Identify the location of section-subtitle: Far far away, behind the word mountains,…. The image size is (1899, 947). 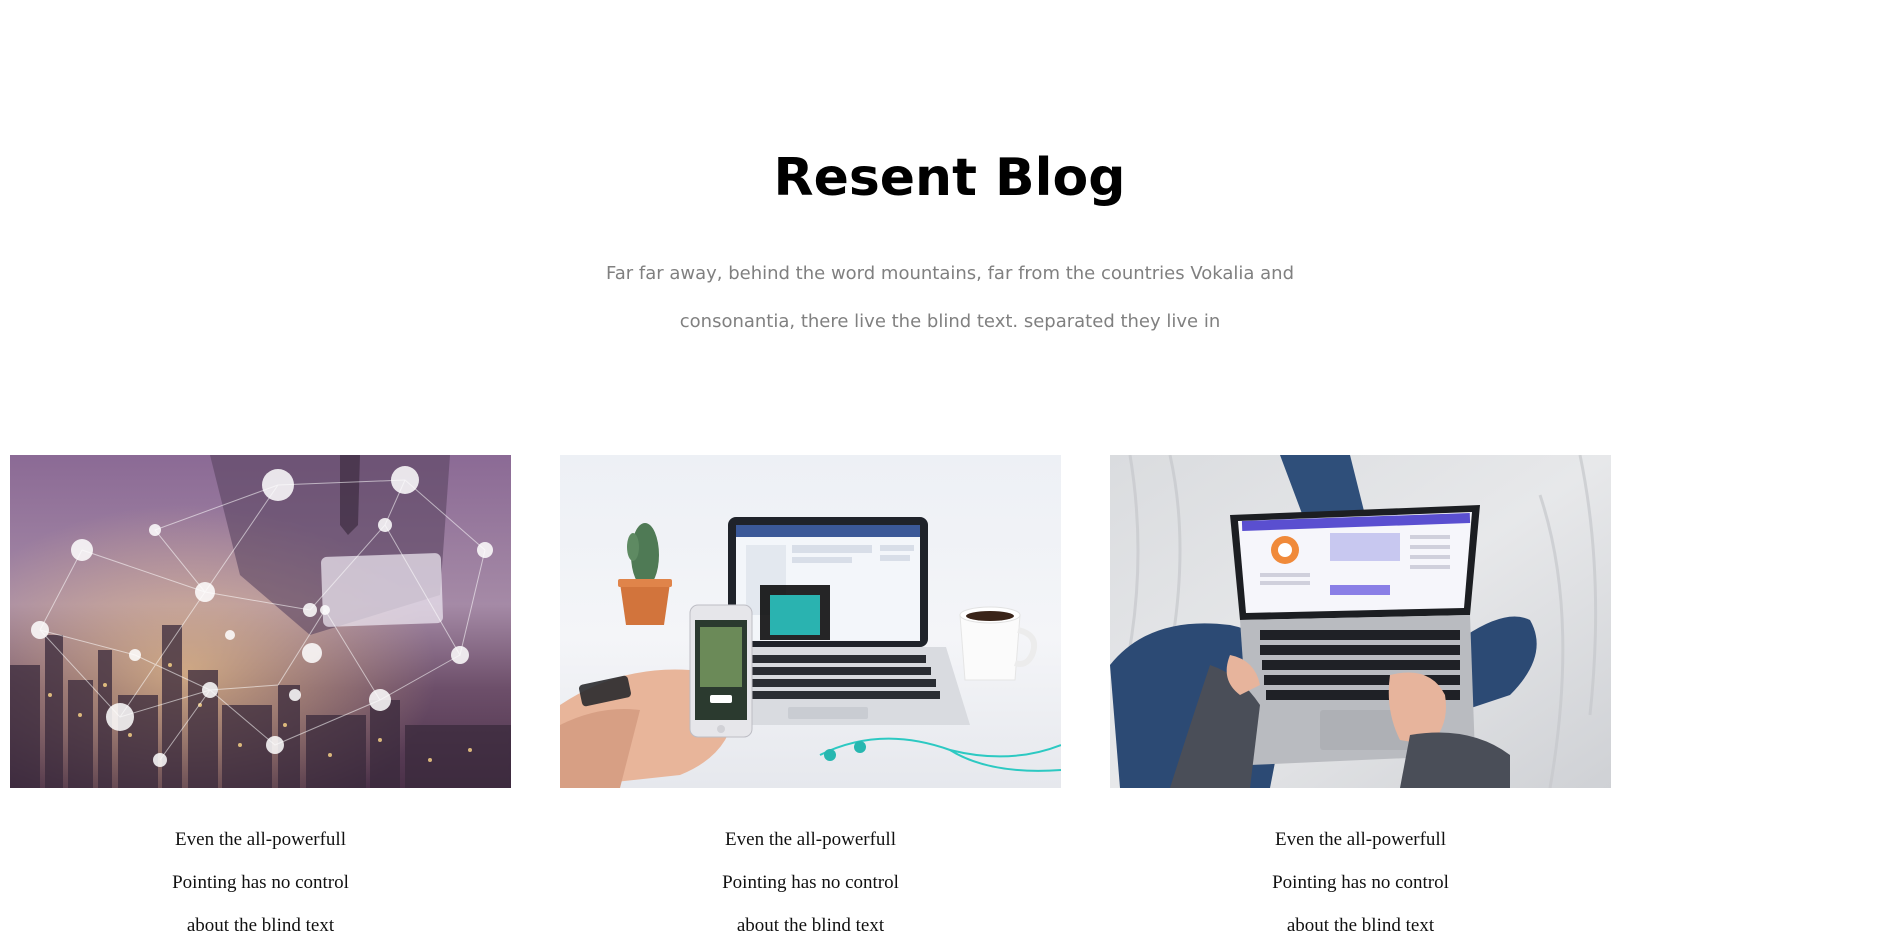
(950, 298).